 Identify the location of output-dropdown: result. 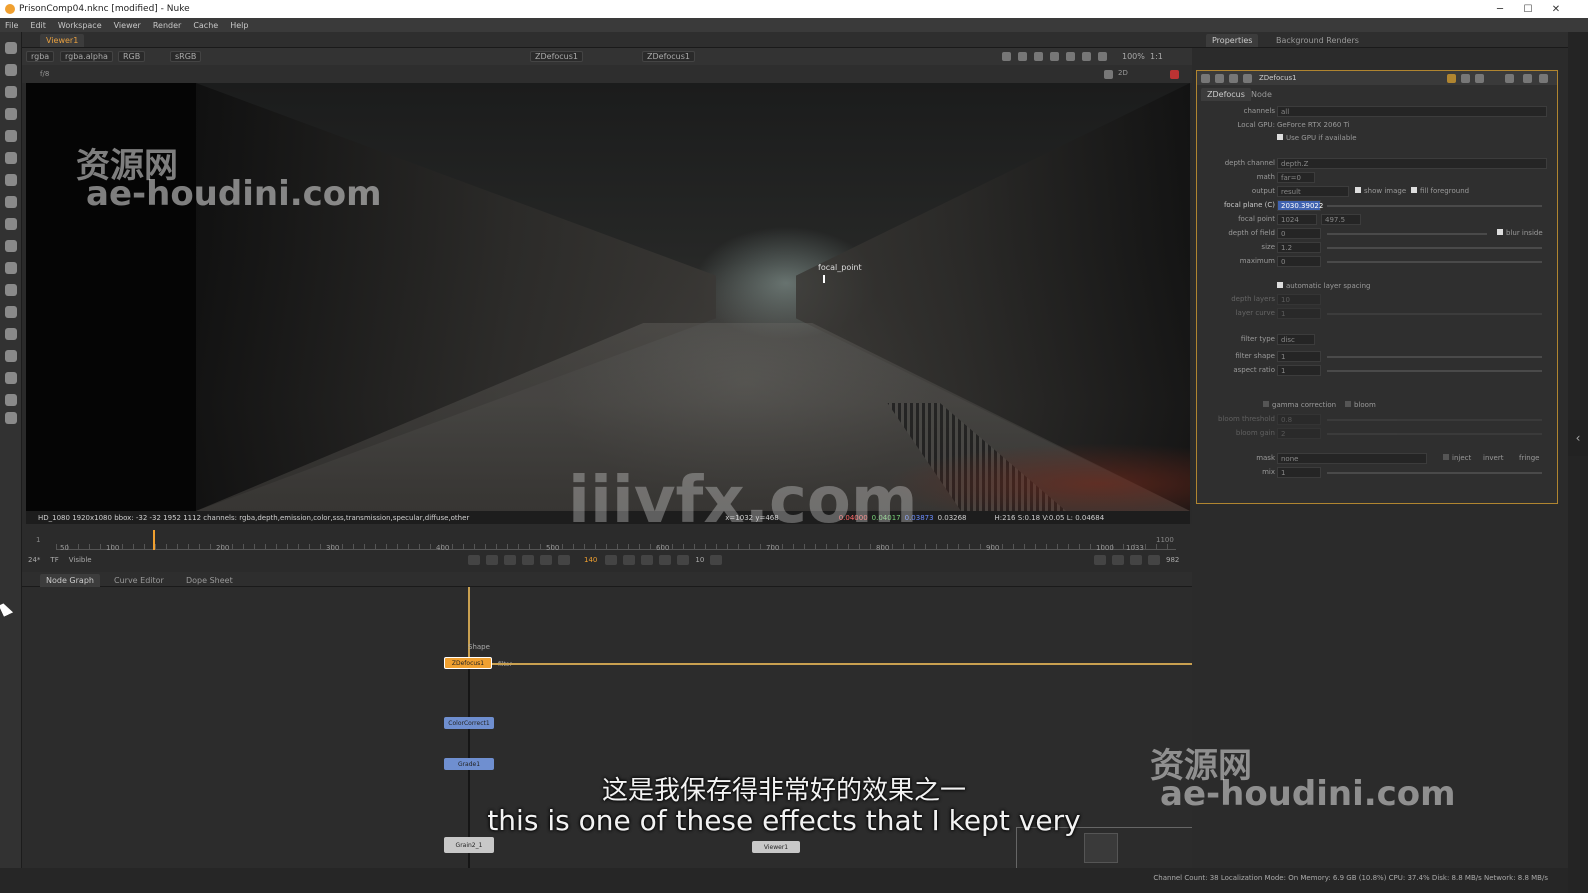
(1313, 191).